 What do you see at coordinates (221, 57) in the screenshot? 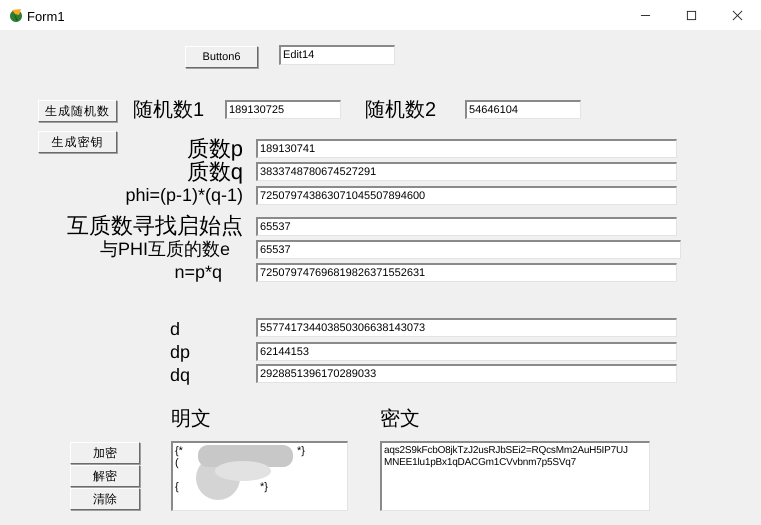
I see `button: Button6` at bounding box center [221, 57].